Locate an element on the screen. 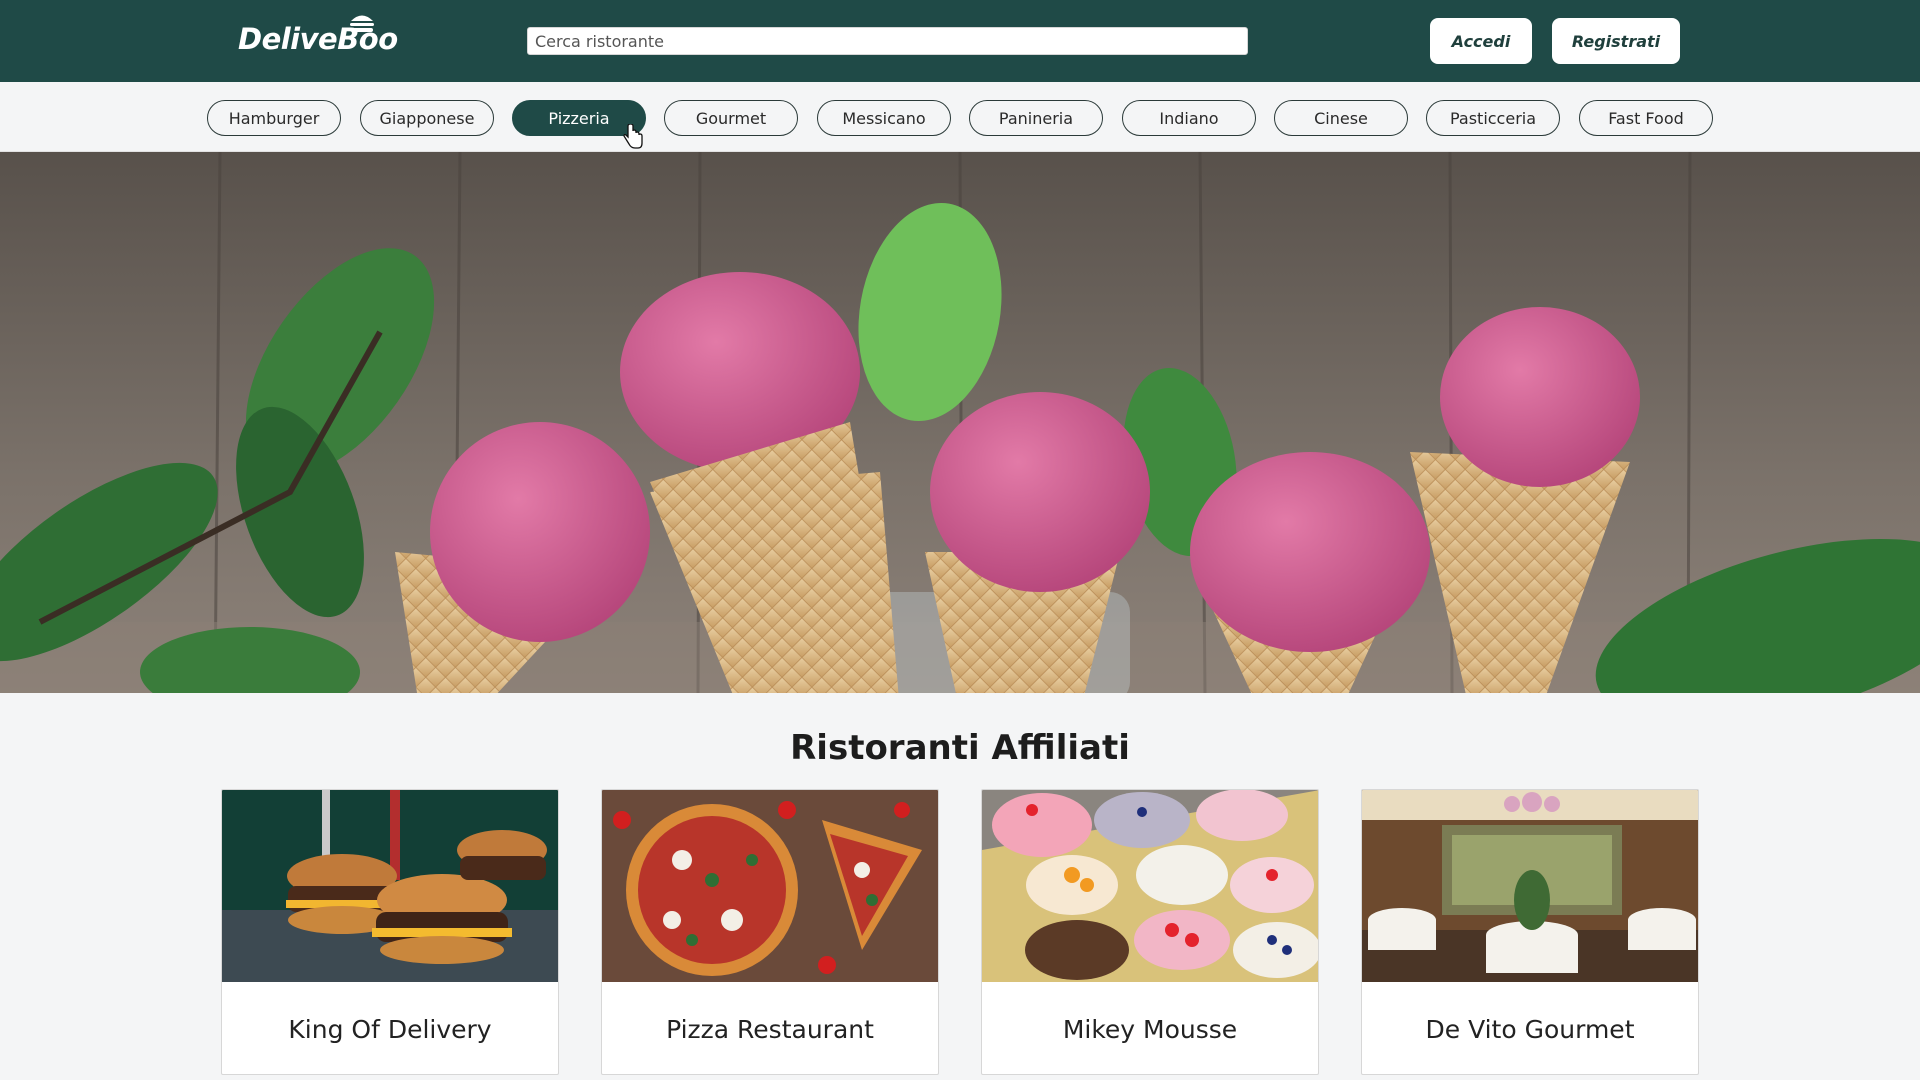  restaurant-card-de-vito-gourmet: De Vito Gourmet is located at coordinates (1530, 932).